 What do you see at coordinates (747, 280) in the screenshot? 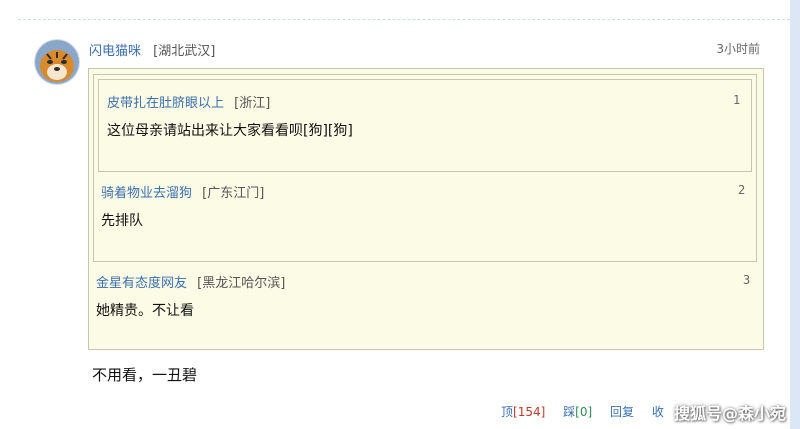
I see `quote-3-index: 3` at bounding box center [747, 280].